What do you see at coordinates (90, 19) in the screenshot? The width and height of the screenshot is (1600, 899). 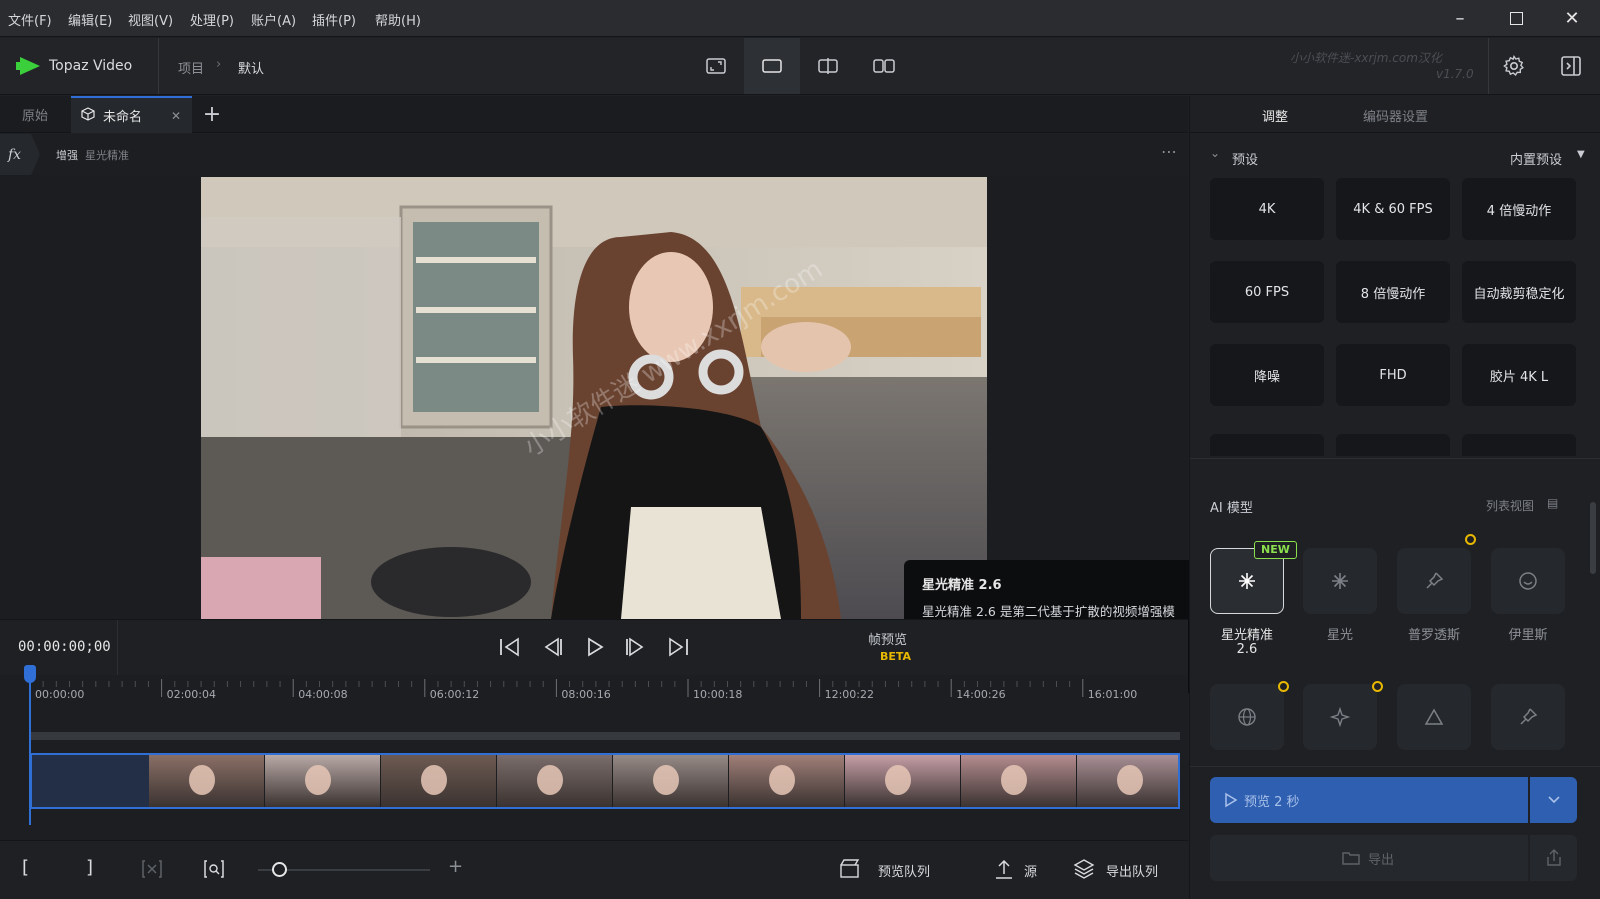 I see `menu-edit: 编辑(E)` at bounding box center [90, 19].